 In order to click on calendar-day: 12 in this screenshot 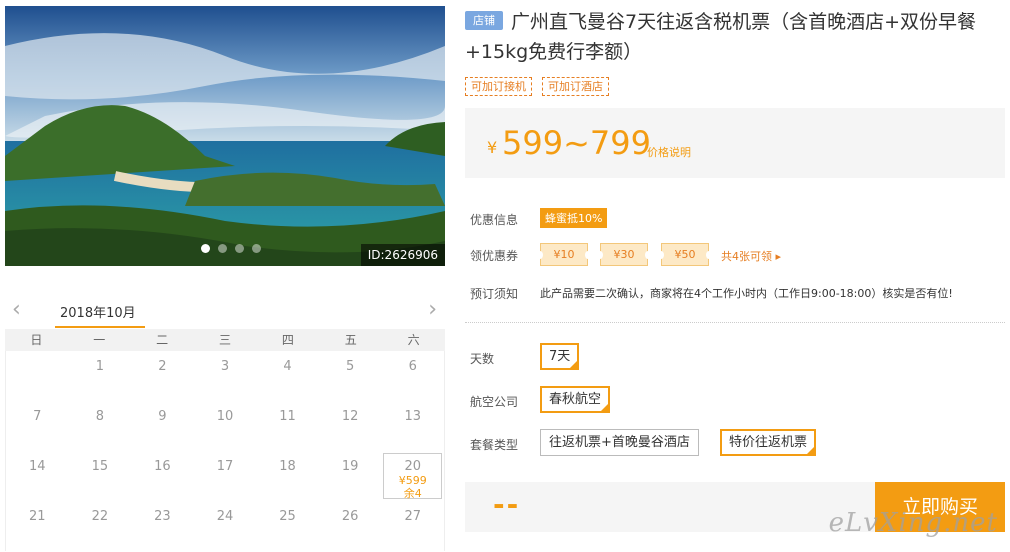, I will do `click(350, 426)`.